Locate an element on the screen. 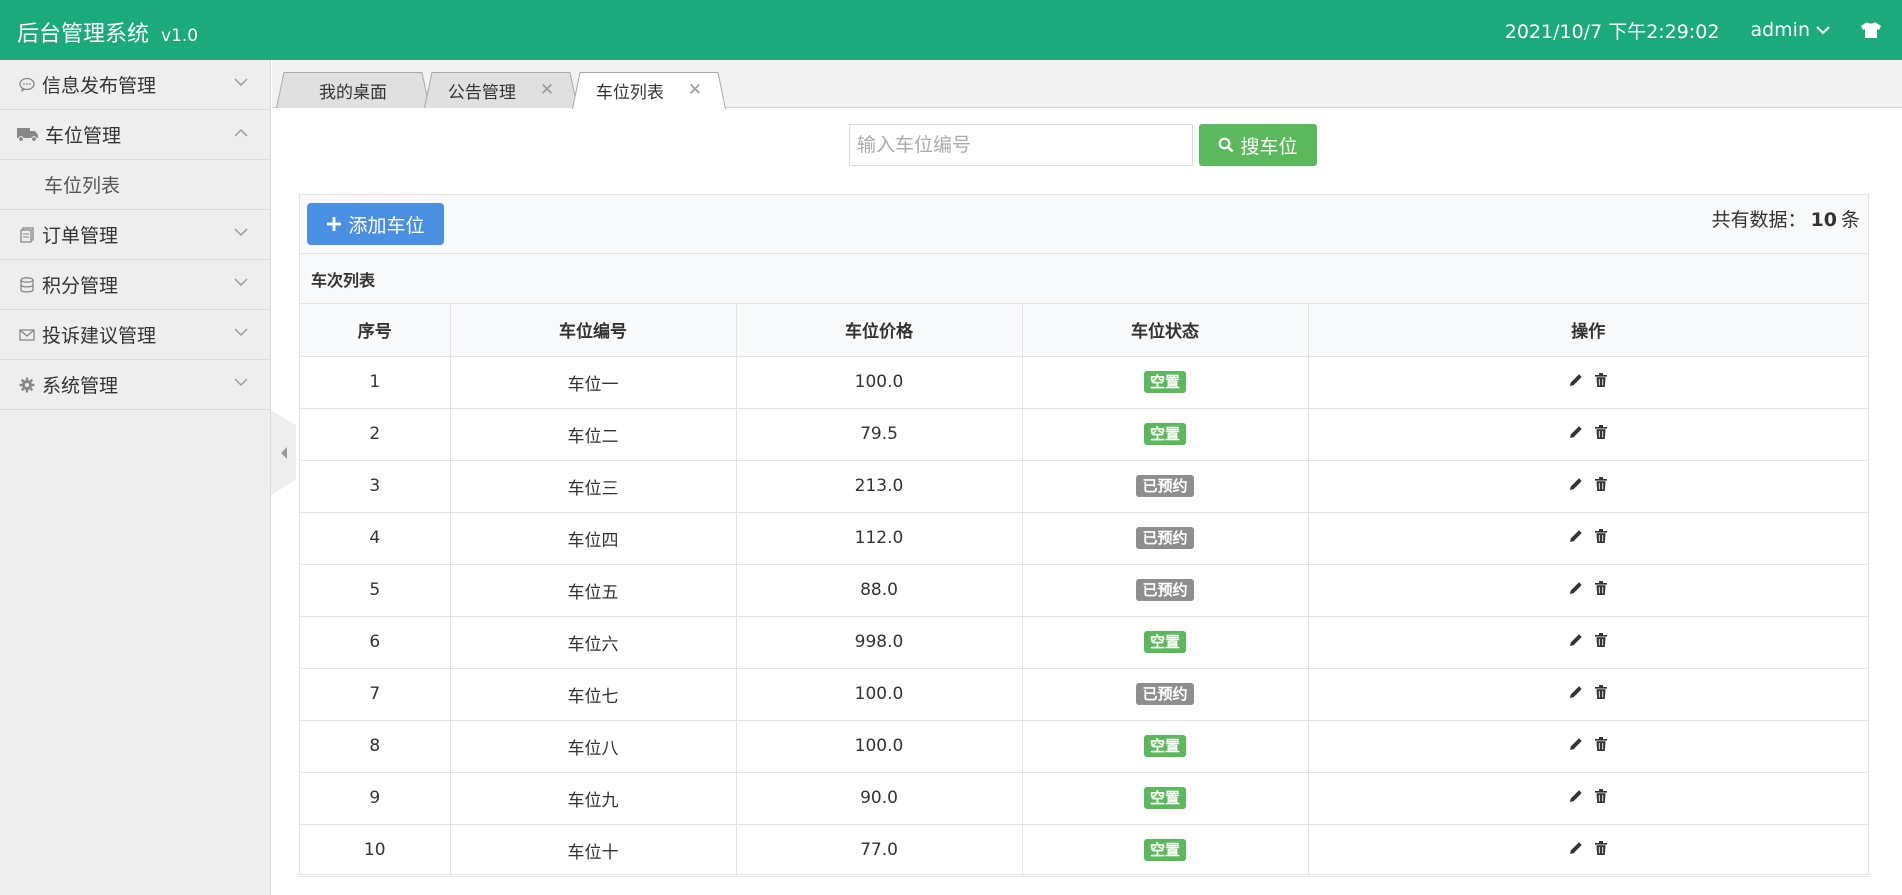 Image resolution: width=1902 pixels, height=895 pixels. add-parking-button: 添加车位 is located at coordinates (375, 224).